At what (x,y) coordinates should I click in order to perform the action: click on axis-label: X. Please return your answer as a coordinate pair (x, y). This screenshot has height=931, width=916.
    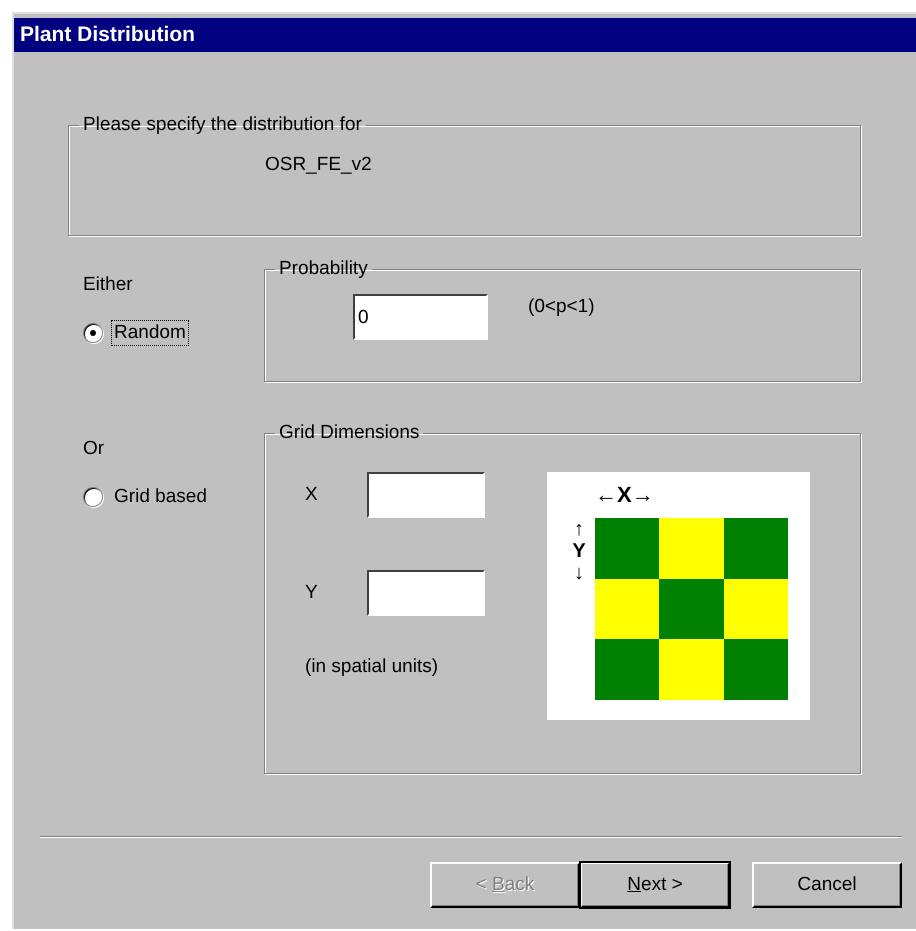
    Looking at the image, I should click on (312, 495).